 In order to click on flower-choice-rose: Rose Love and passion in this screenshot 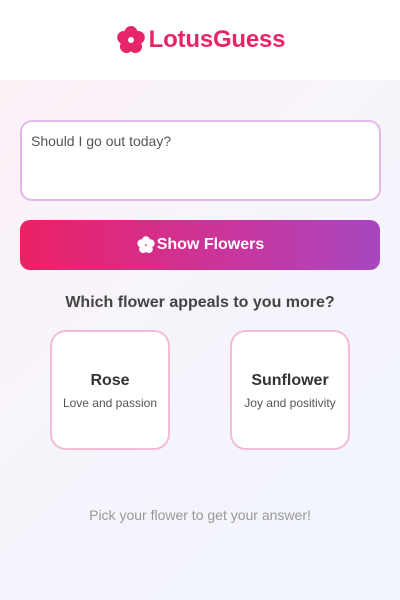, I will do `click(110, 390)`.